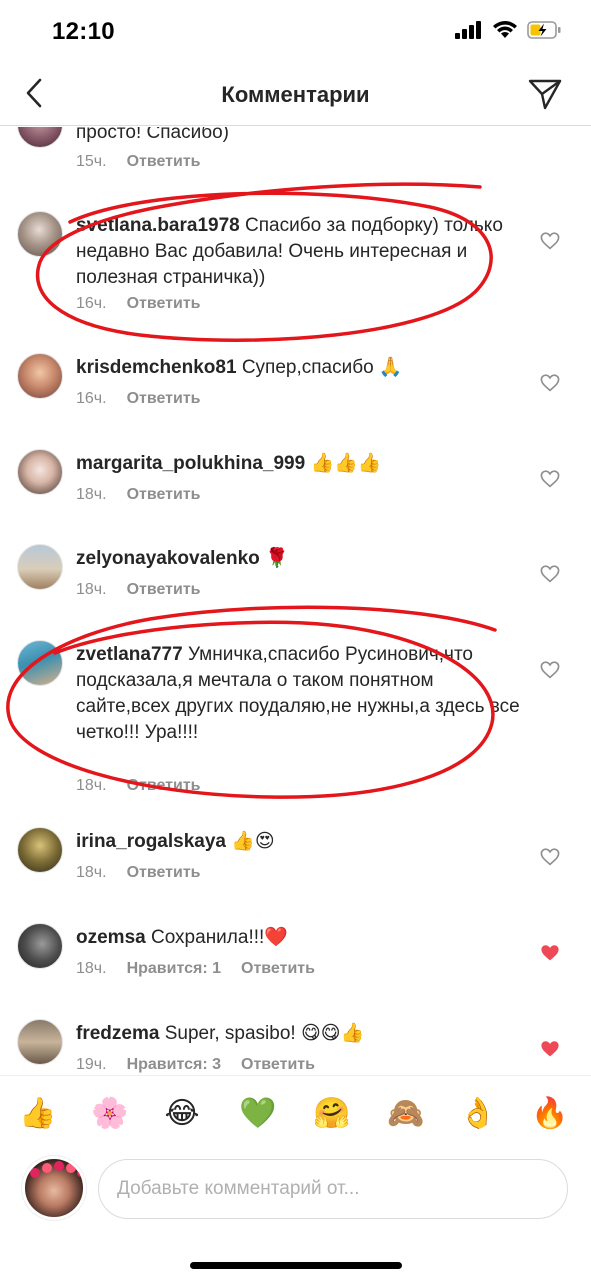 The height and width of the screenshot is (1280, 591). Describe the element at coordinates (346, 463) in the screenshot. I see `comment-body: 👍👍👍` at that location.